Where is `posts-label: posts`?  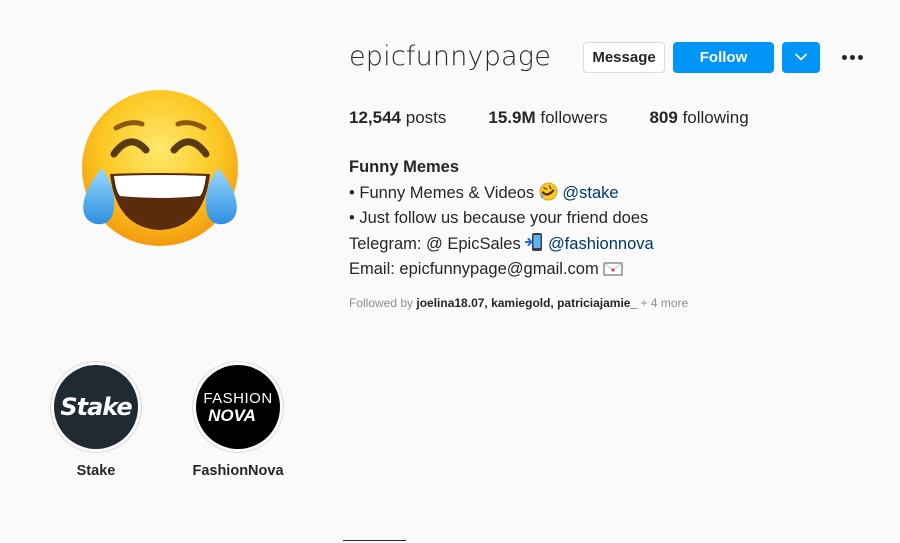 posts-label: posts is located at coordinates (426, 117).